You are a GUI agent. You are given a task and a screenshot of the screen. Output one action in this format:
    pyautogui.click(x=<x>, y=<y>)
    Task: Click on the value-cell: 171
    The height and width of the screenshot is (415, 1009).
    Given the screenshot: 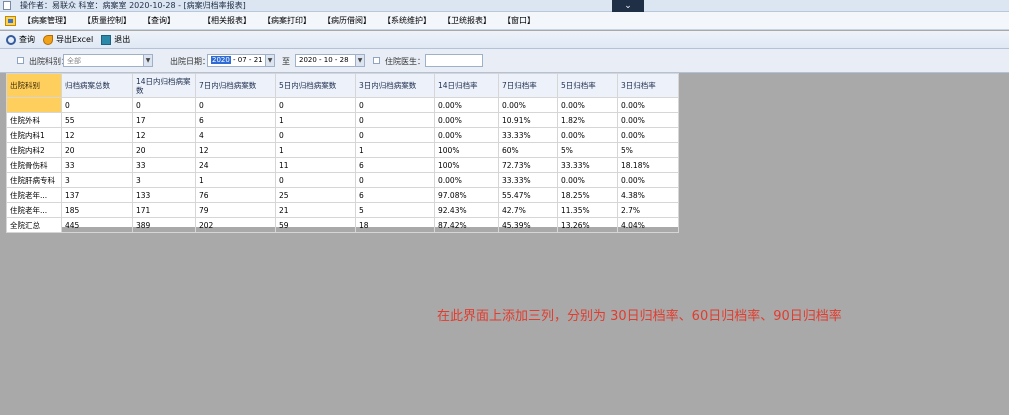 What is the action you would take?
    pyautogui.click(x=164, y=210)
    